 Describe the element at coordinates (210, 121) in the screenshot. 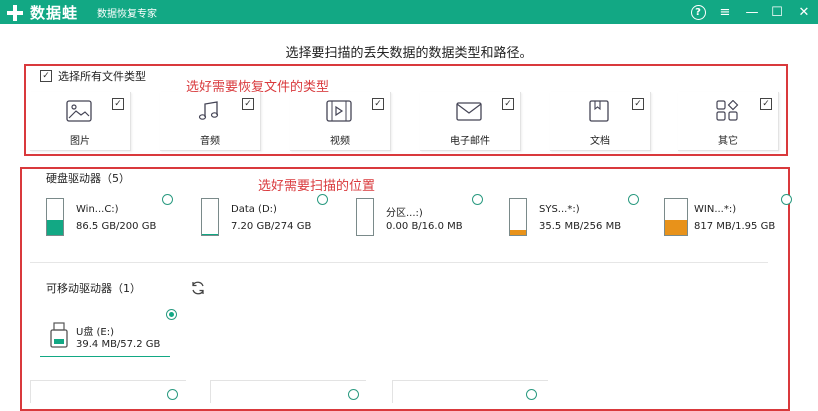

I see `type-card-audio: ✓ 音频` at that location.